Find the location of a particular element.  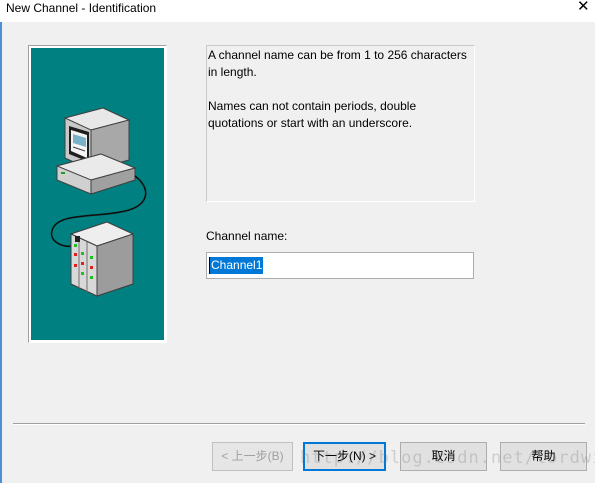

next-button: 下一步(N) > is located at coordinates (344, 456).